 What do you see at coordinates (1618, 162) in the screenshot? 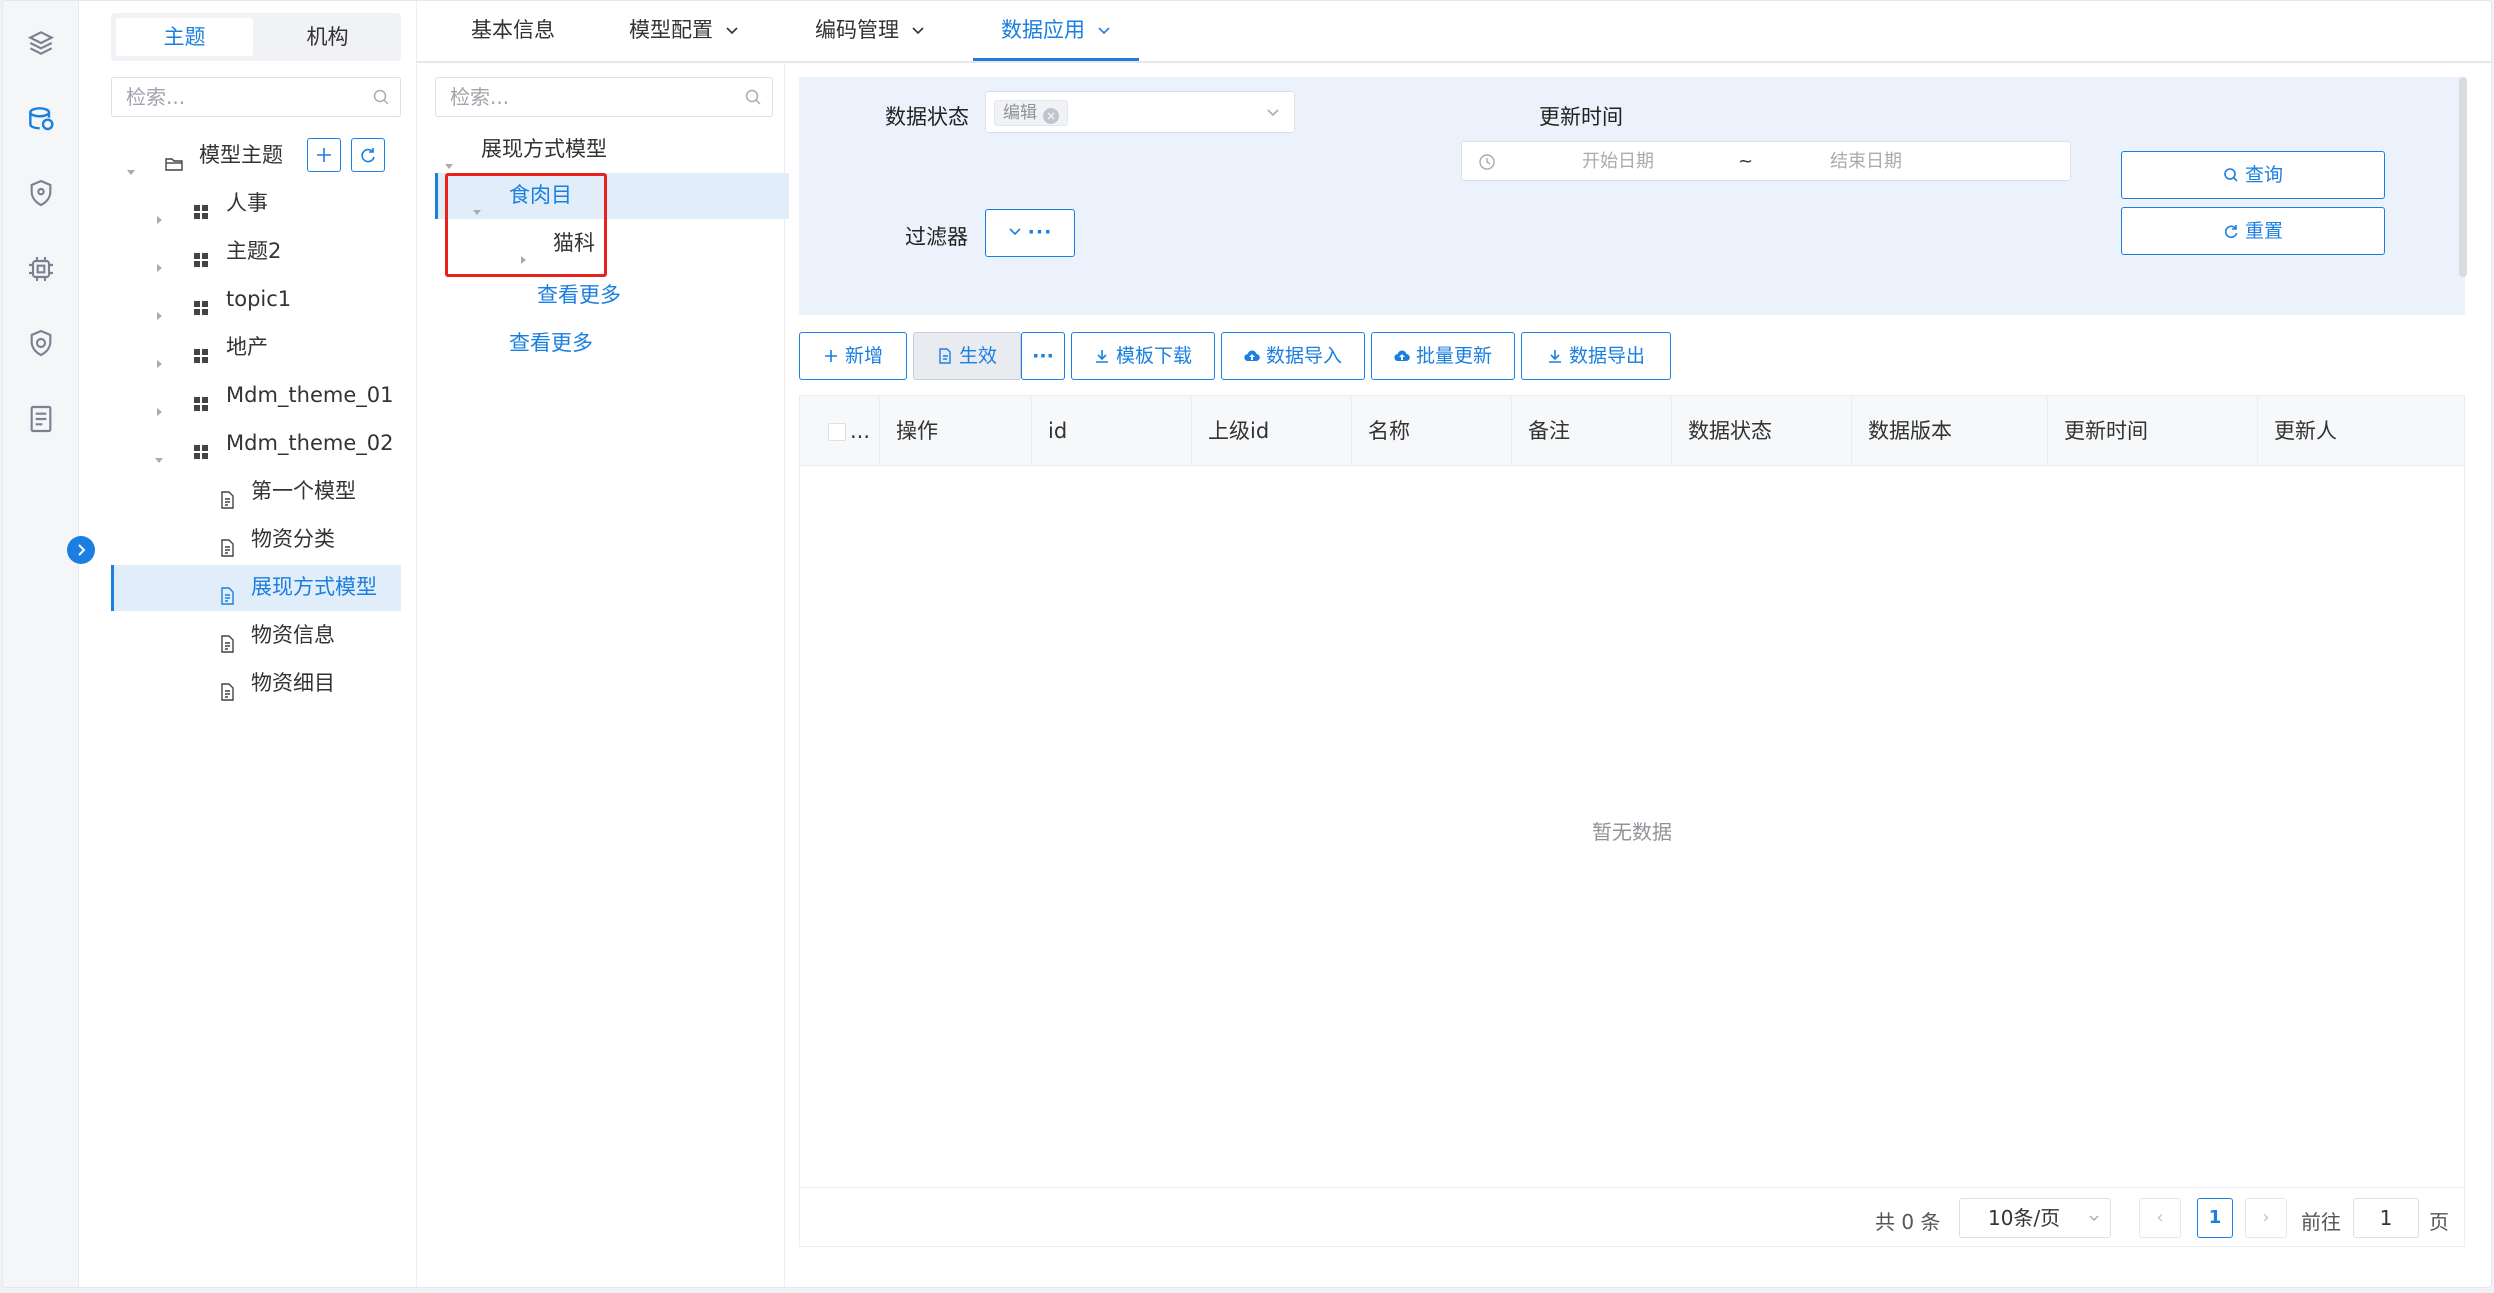
I see `start-date-placeholder: 开始日期` at bounding box center [1618, 162].